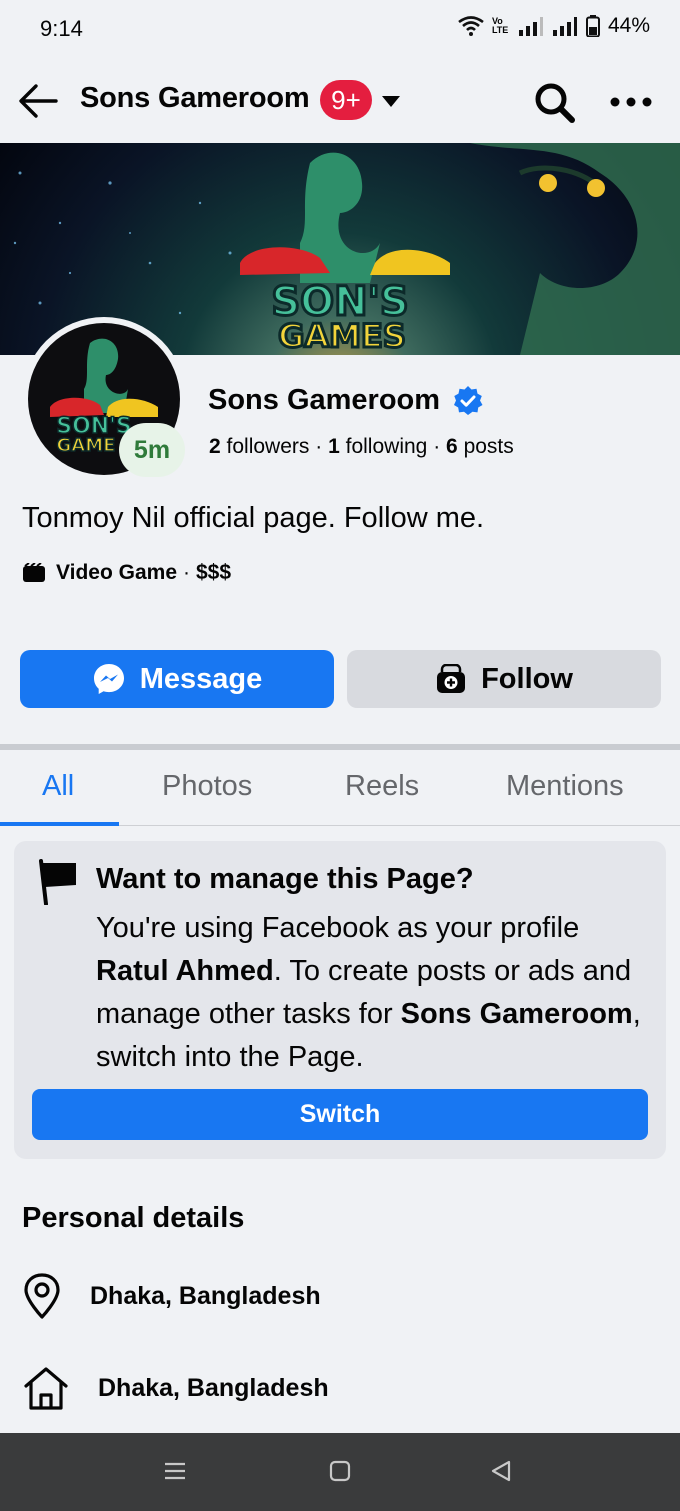 Image resolution: width=680 pixels, height=1511 pixels. Describe the element at coordinates (628, 25) in the screenshot. I see `battery-level: 44%` at that location.